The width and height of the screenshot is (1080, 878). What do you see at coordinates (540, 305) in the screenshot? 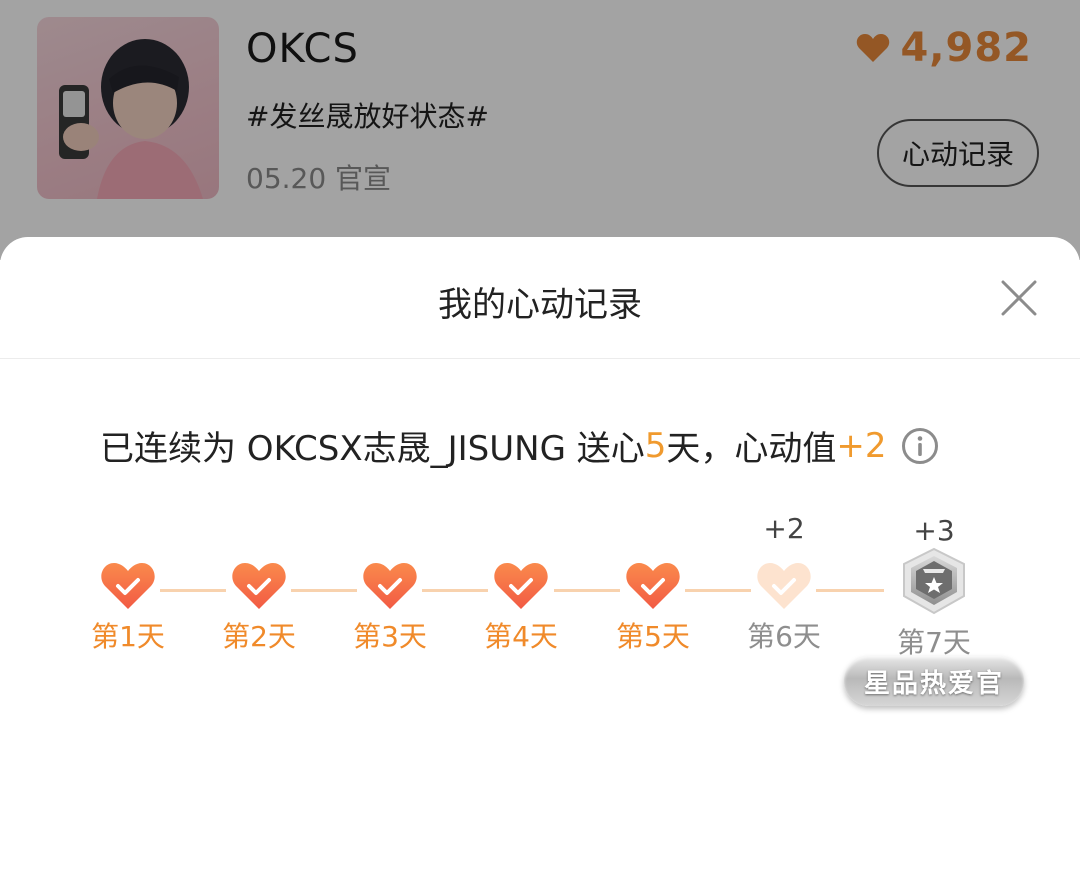
I see `sheet-title: 我的心动记录` at bounding box center [540, 305].